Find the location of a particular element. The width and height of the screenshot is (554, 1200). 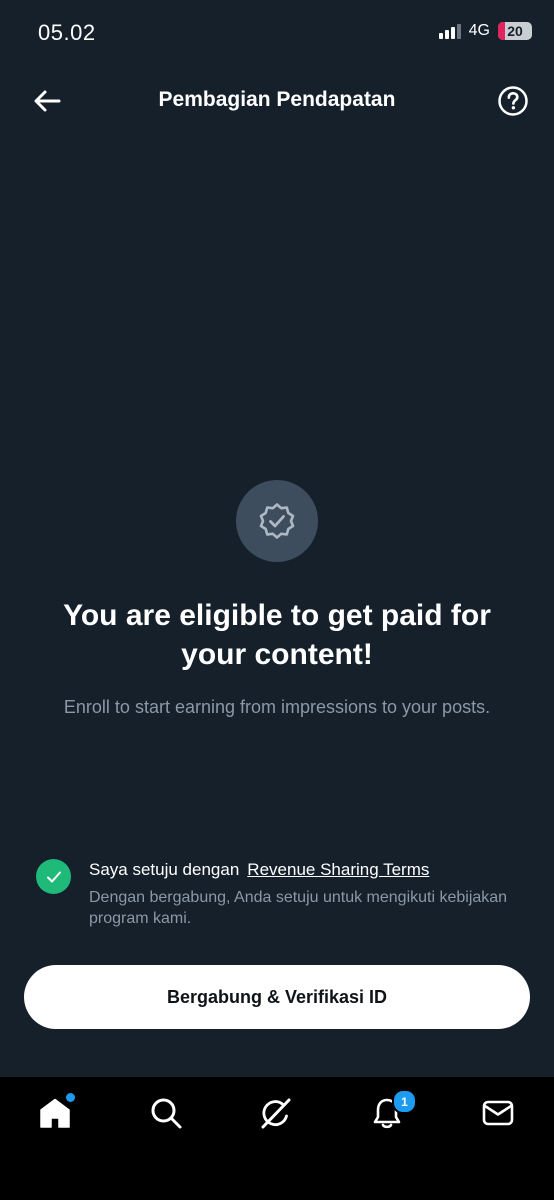

status-bar: 05.02 4G 20 is located at coordinates (277, 34).